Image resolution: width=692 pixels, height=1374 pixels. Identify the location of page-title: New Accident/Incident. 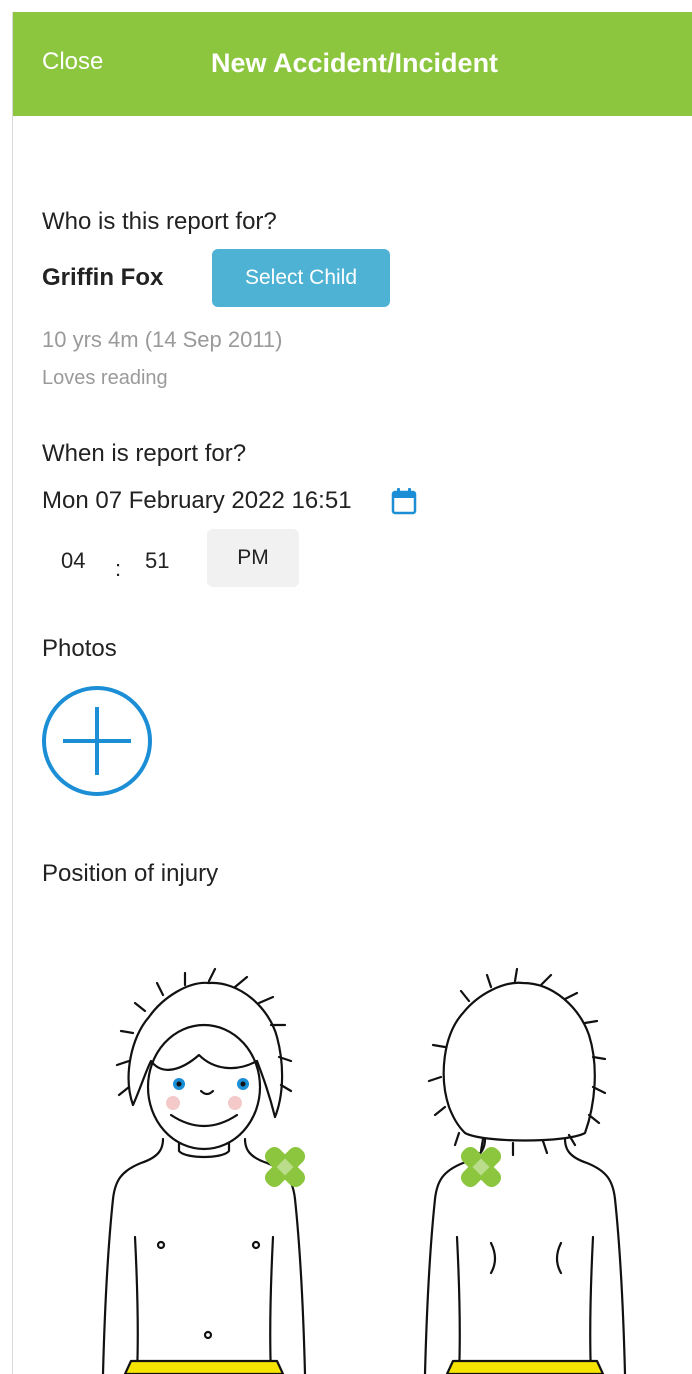
(355, 63).